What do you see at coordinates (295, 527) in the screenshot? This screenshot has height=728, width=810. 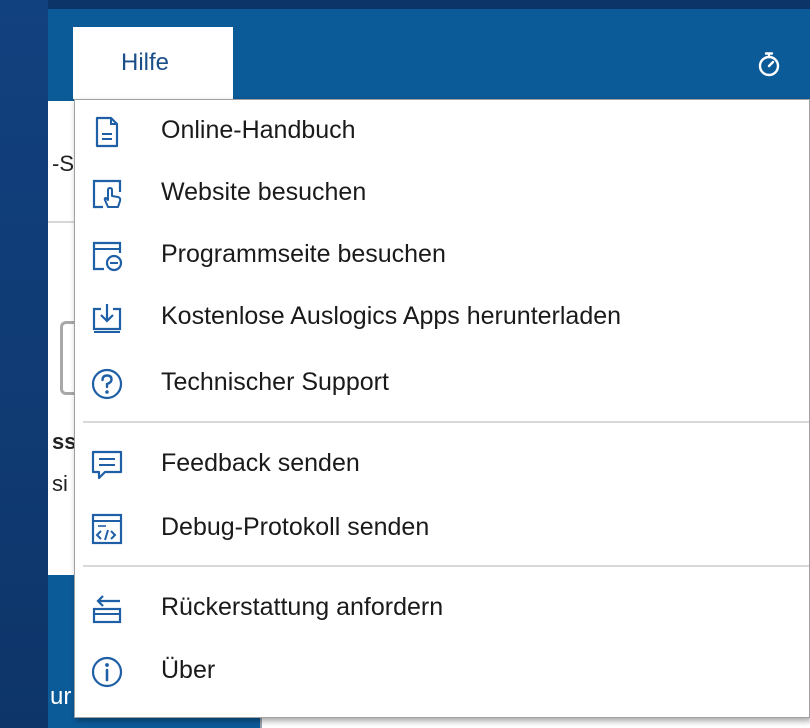 I see `menu-item-label: Debug-Protokoll senden` at bounding box center [295, 527].